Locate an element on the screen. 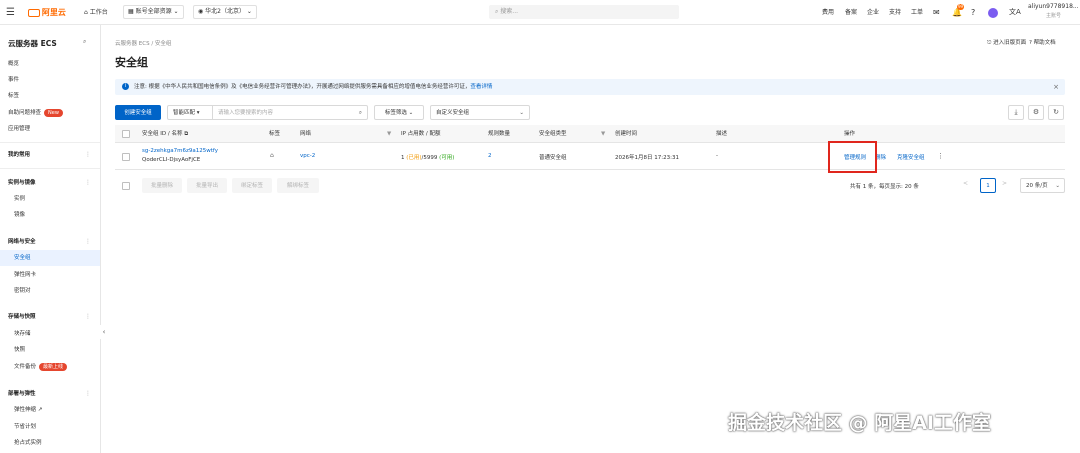 The width and height of the screenshot is (1080, 453). breadcrumb-root: 云服务器 ECS is located at coordinates (132, 44).